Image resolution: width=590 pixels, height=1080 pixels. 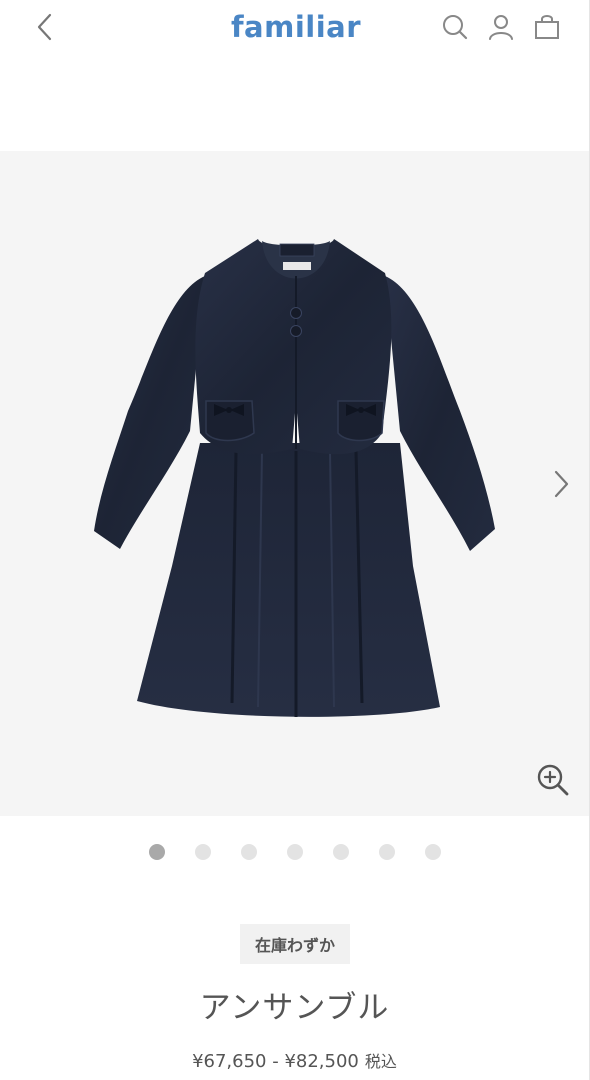 I want to click on next-image-button, so click(x=561, y=484).